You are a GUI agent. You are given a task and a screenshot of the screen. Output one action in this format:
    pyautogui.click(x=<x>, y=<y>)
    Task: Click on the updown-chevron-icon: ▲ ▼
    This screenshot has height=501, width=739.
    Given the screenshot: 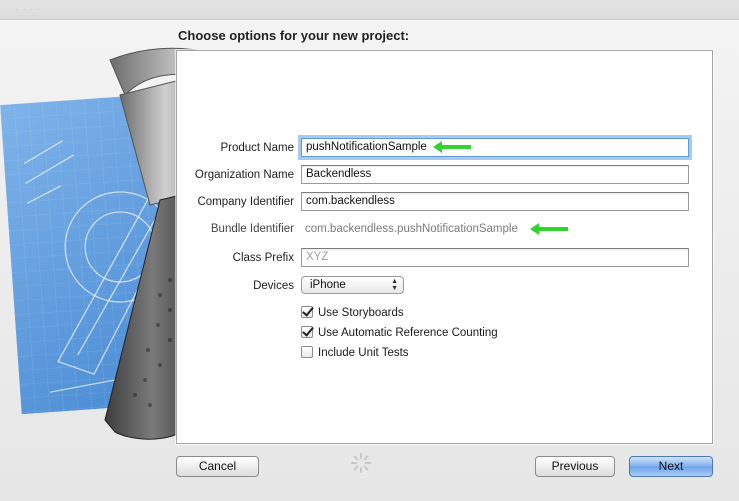 What is the action you would take?
    pyautogui.click(x=394, y=285)
    